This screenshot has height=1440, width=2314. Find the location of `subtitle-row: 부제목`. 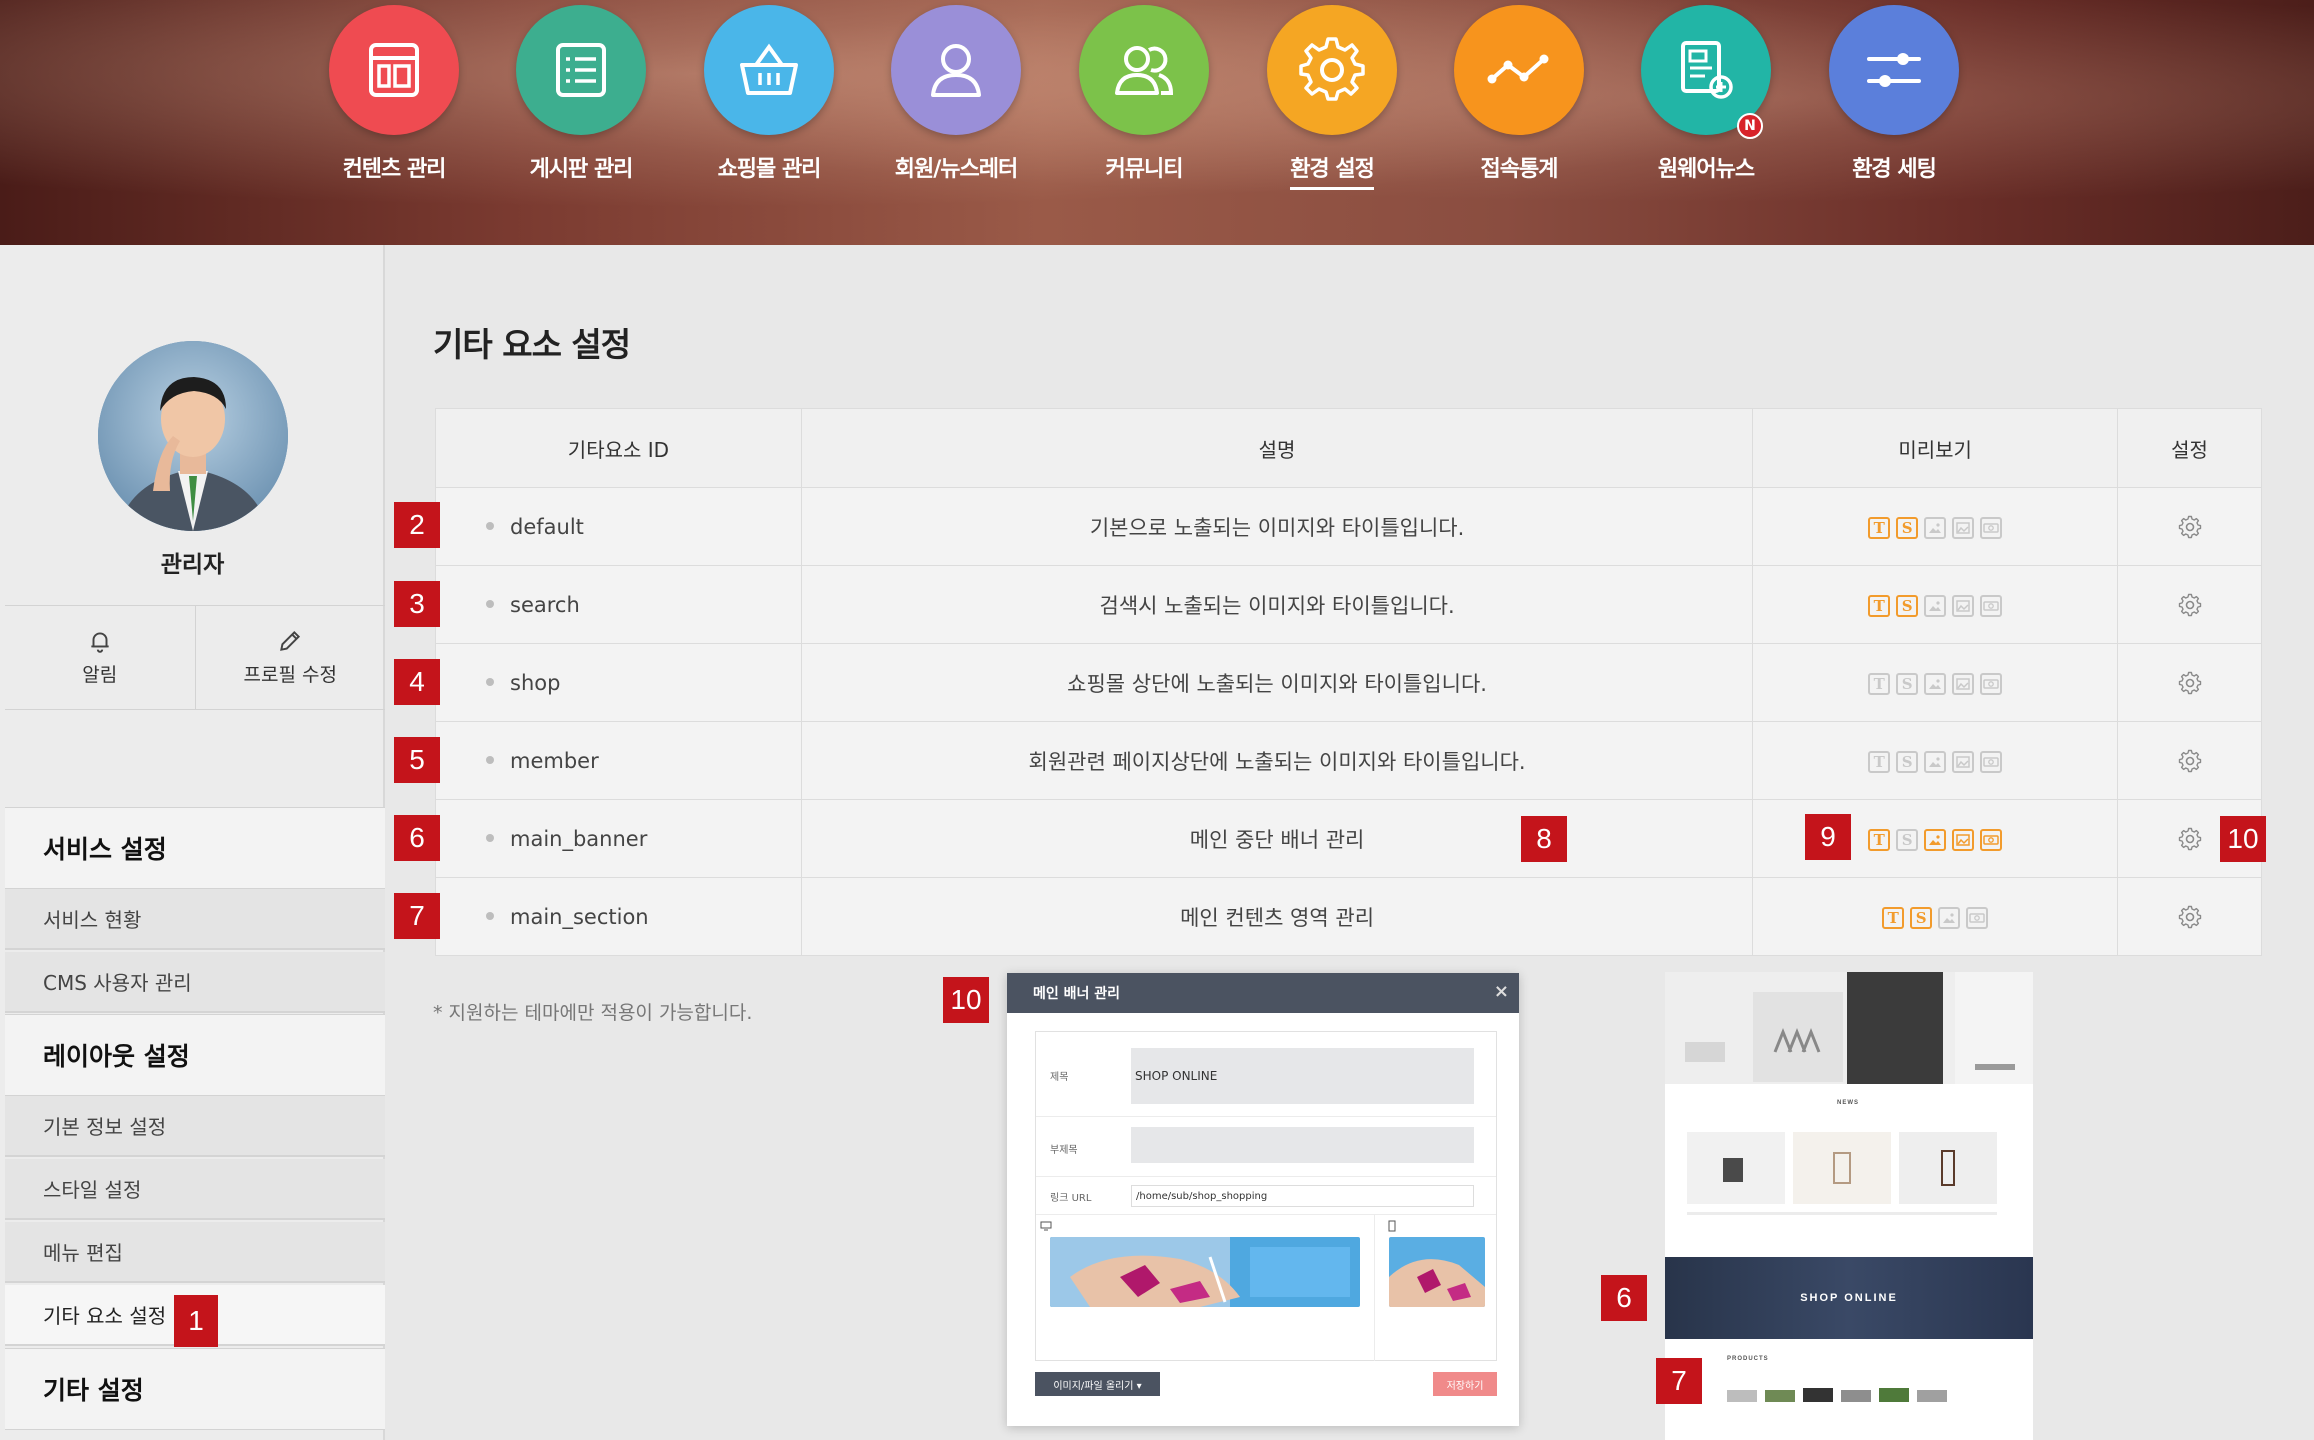

subtitle-row: 부제목 is located at coordinates (1266, 1147).